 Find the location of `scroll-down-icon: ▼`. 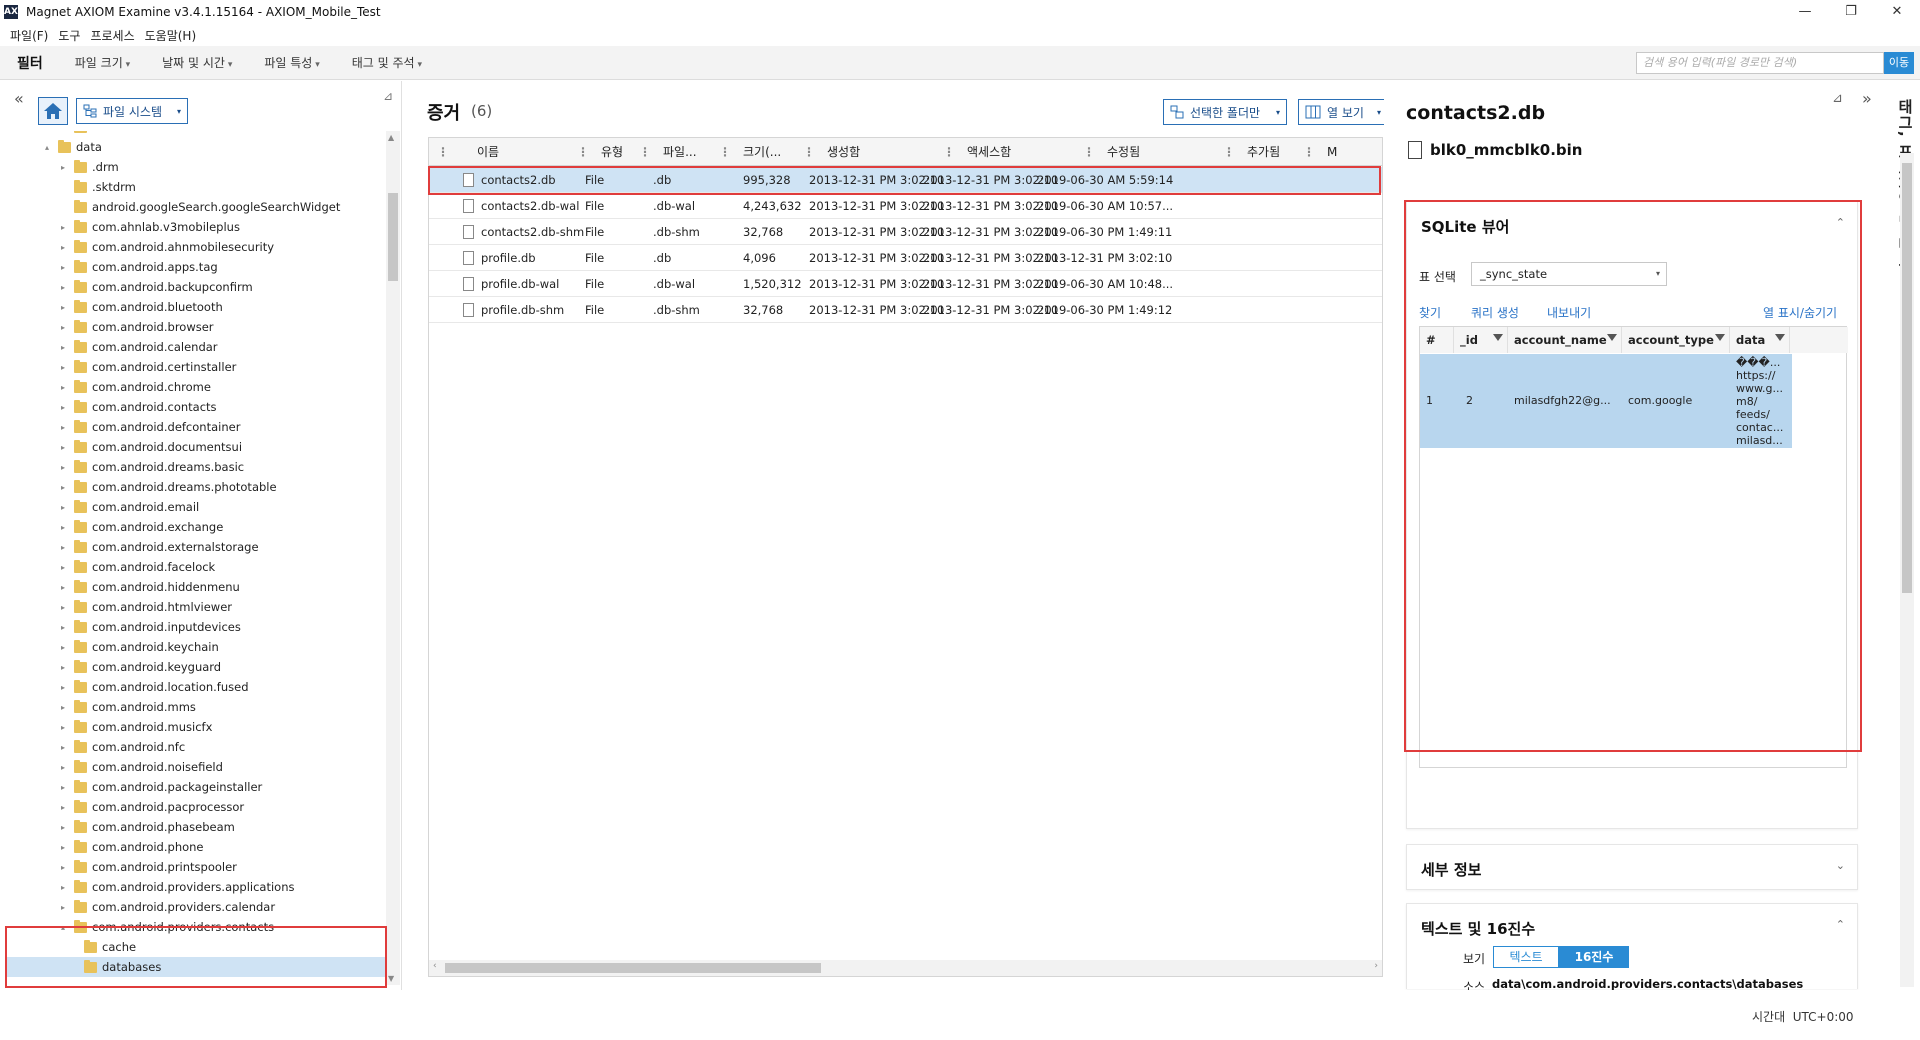

scroll-down-icon: ▼ is located at coordinates (391, 978).